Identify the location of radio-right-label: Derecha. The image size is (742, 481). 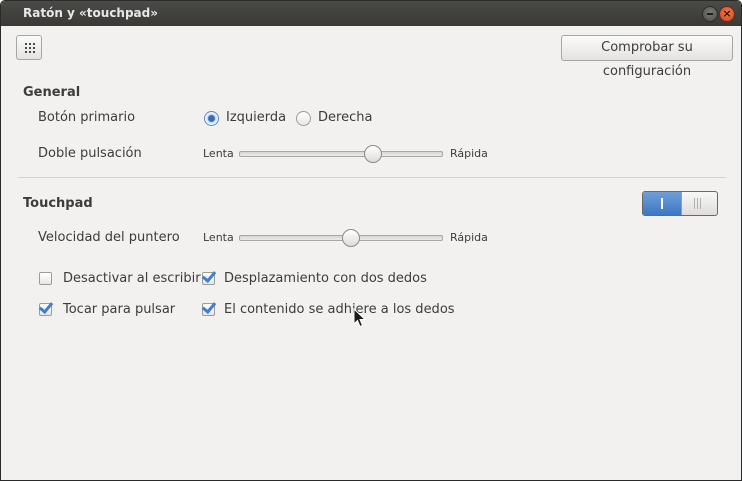
(345, 117).